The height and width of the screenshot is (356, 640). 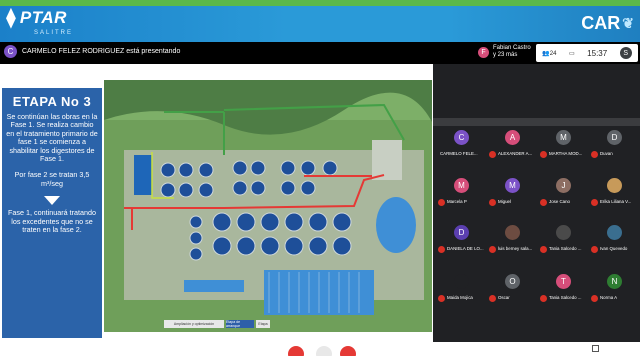 I want to click on participant-name: Maida Mojica, so click(x=460, y=297).